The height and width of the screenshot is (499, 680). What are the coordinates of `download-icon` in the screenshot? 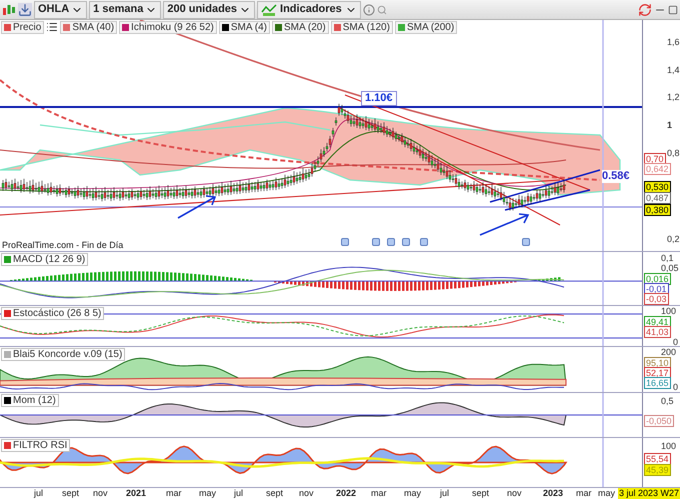 It's located at (25, 9).